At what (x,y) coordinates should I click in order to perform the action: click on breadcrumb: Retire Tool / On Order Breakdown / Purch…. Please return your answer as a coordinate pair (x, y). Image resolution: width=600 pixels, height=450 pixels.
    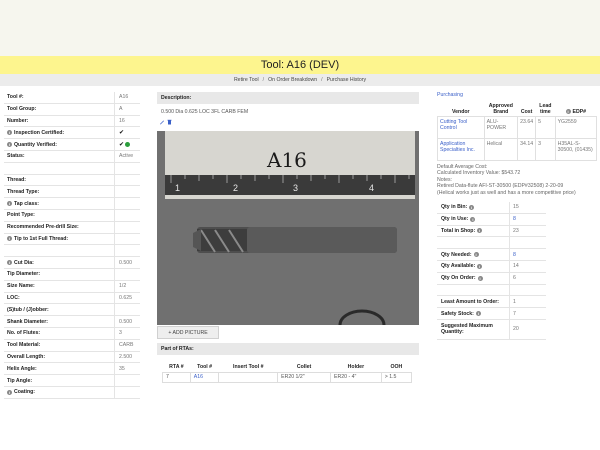
    Looking at the image, I should click on (300, 80).